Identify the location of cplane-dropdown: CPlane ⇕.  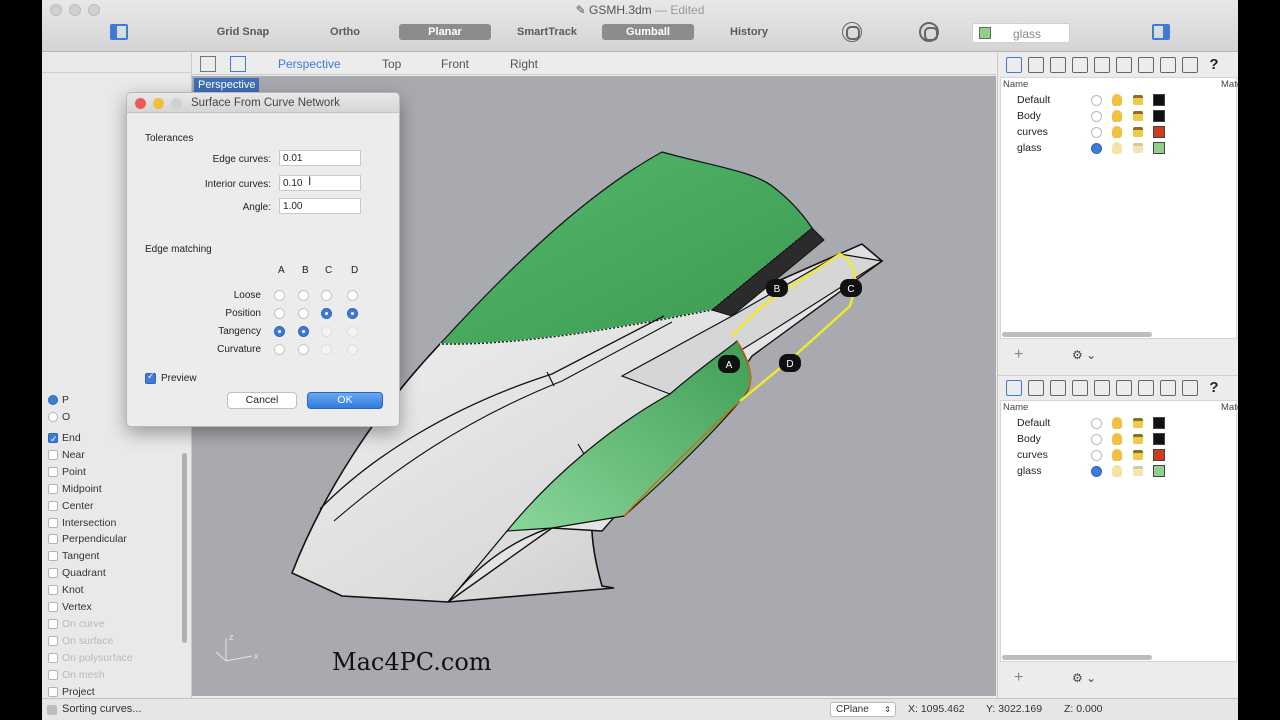
(863, 709).